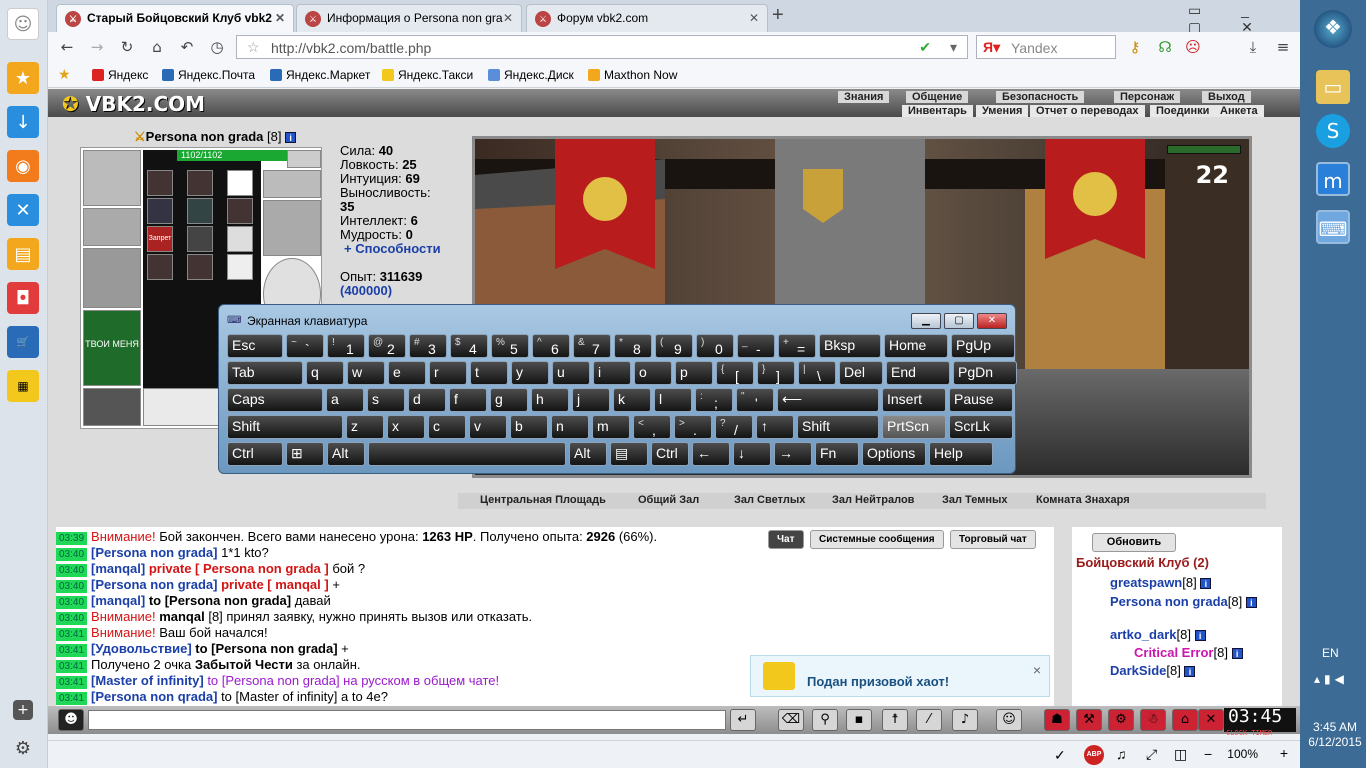  What do you see at coordinates (23, 298) in the screenshot?
I see `games-icon: ◘` at bounding box center [23, 298].